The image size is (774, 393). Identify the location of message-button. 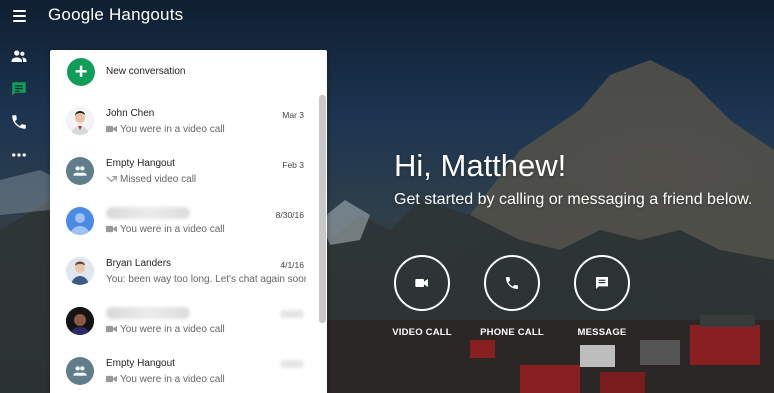
(602, 283).